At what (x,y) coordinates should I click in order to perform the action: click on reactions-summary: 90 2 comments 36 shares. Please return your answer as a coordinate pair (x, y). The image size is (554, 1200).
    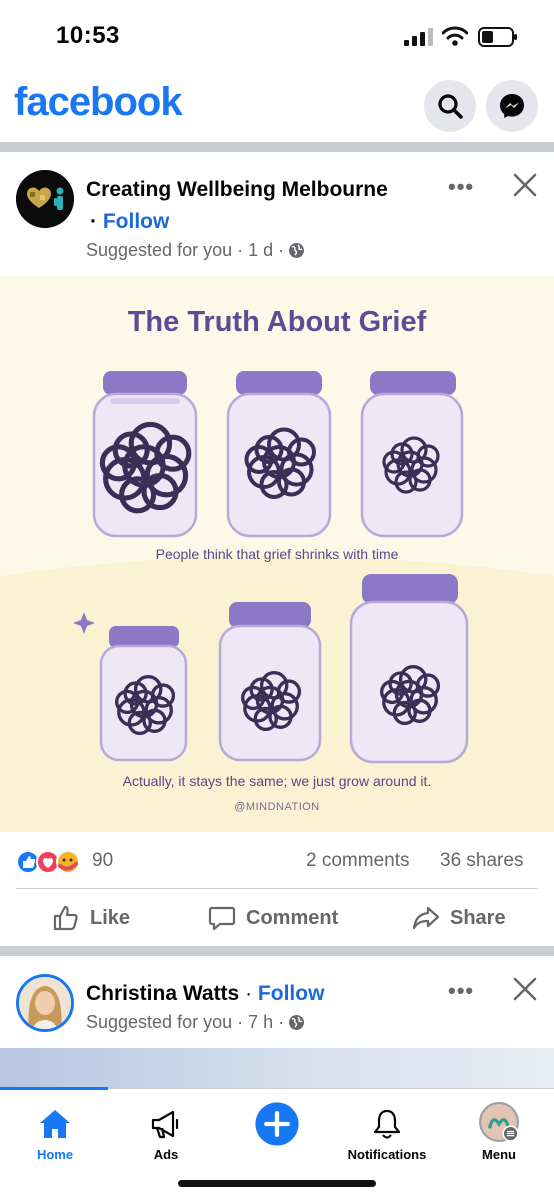
    Looking at the image, I should click on (277, 862).